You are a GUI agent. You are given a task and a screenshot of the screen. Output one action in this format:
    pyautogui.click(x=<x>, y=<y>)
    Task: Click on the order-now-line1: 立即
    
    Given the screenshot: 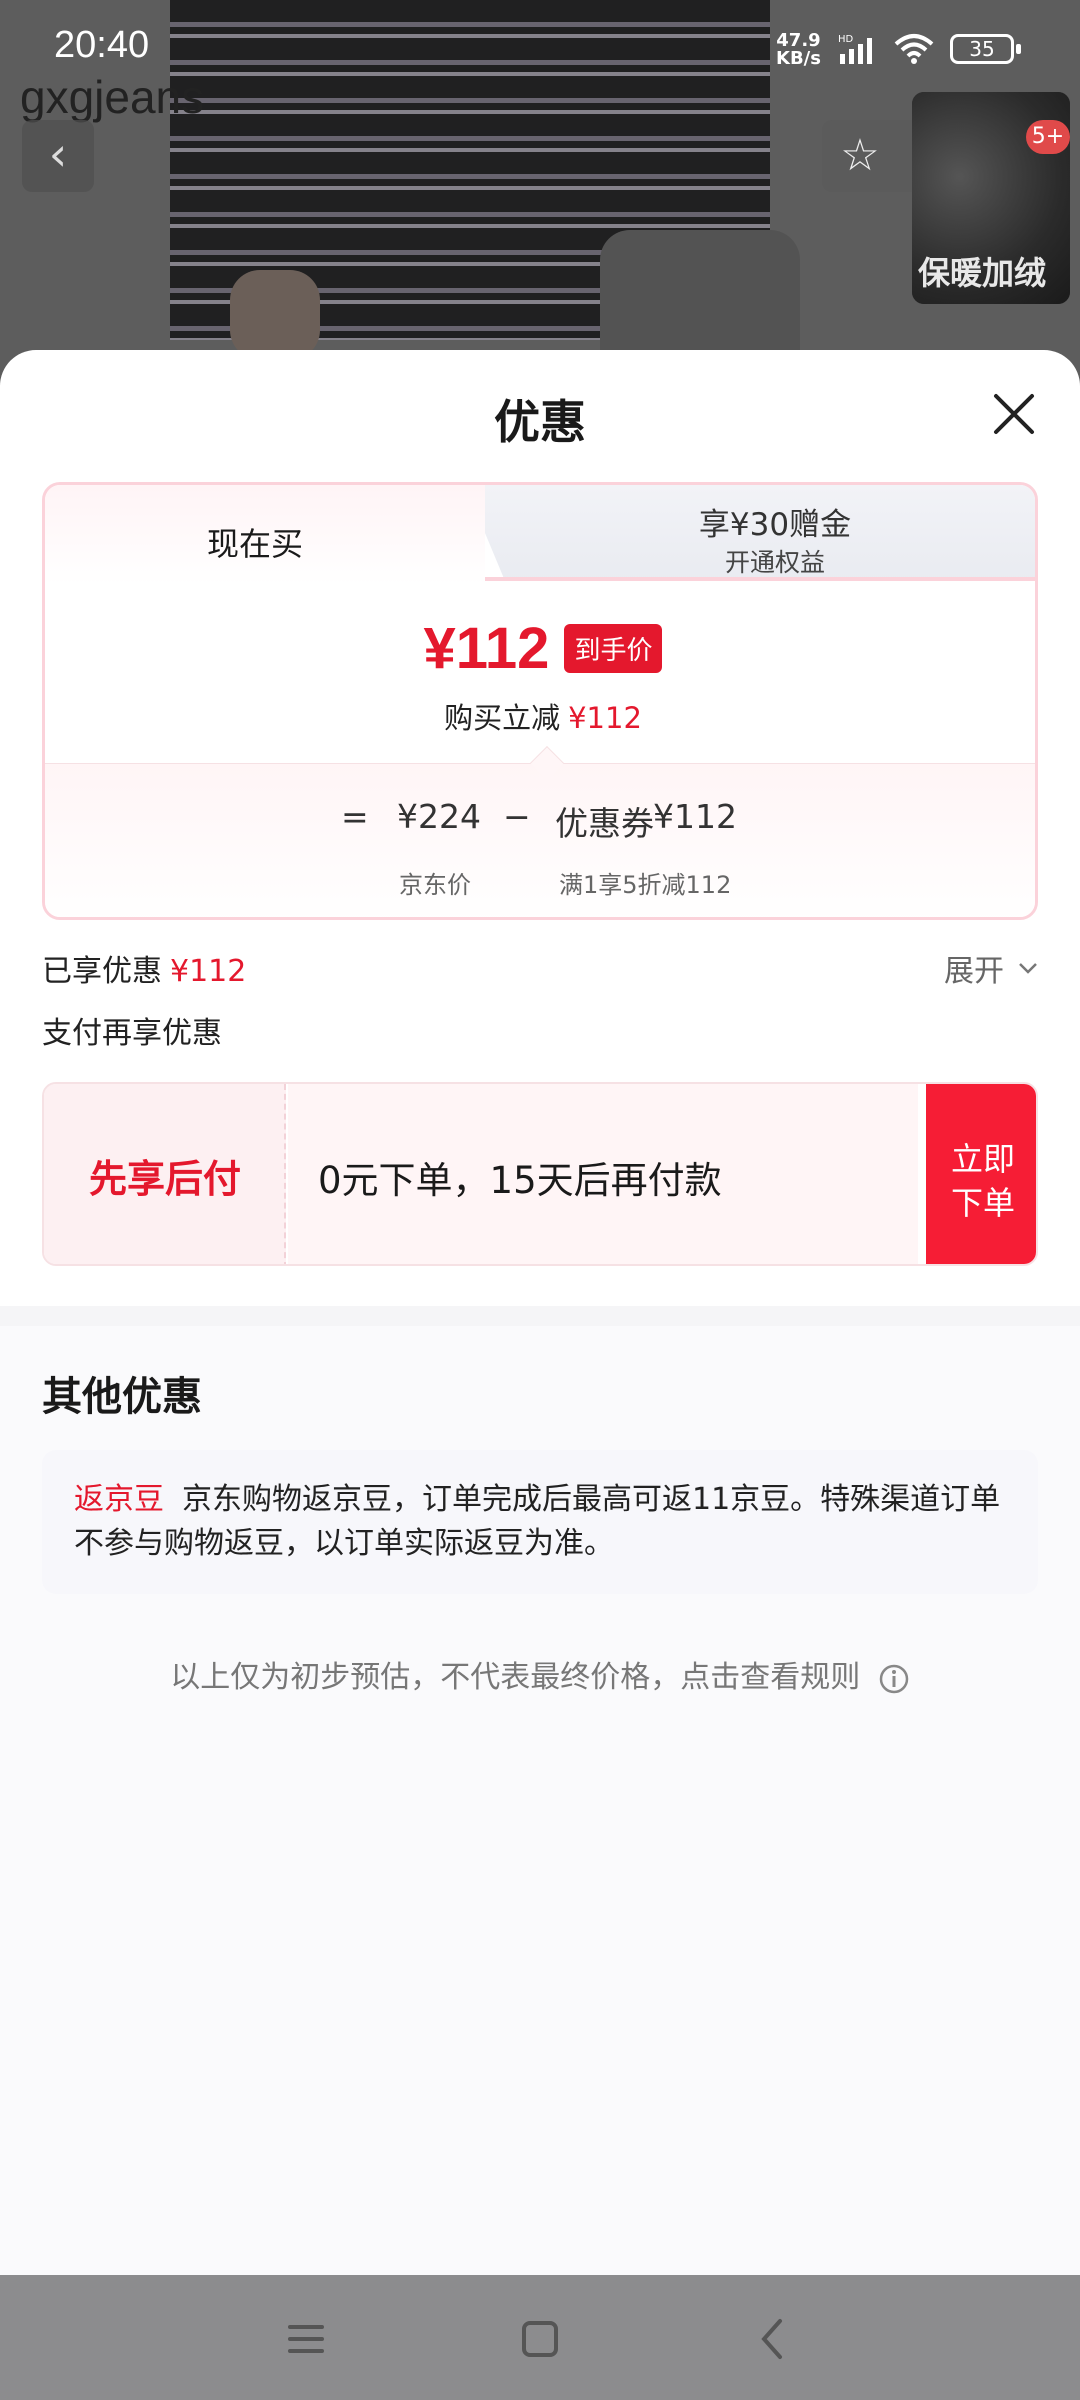 What is the action you would take?
    pyautogui.click(x=982, y=1159)
    